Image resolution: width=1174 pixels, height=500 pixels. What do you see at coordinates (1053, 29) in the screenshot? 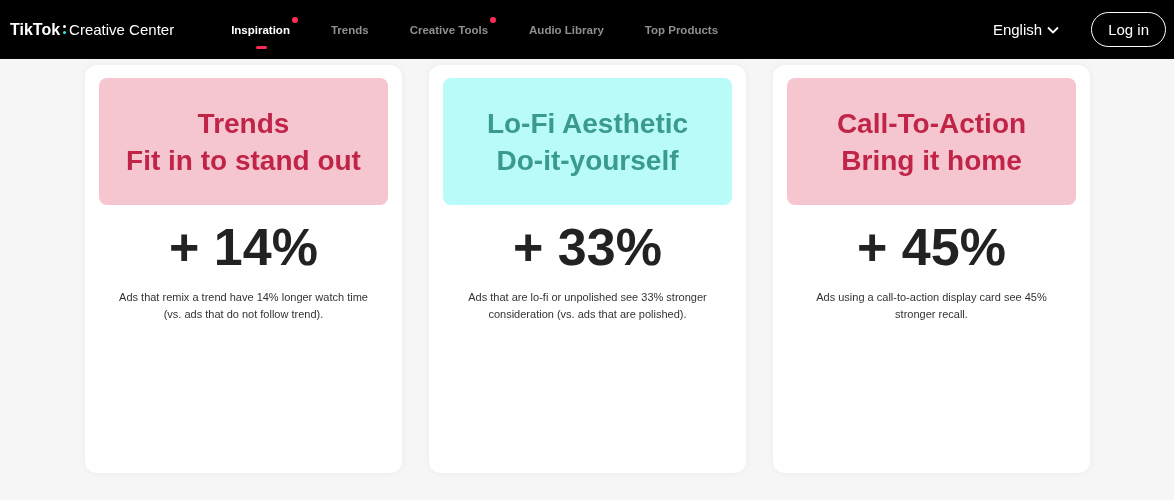
I see `chevron-down-icon` at bounding box center [1053, 29].